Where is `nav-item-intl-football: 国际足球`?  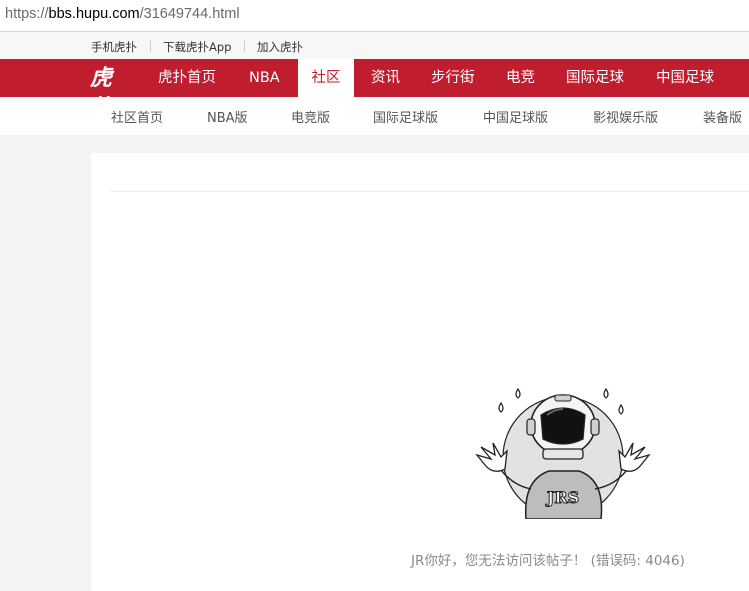 nav-item-intl-football: 国际足球 is located at coordinates (595, 78).